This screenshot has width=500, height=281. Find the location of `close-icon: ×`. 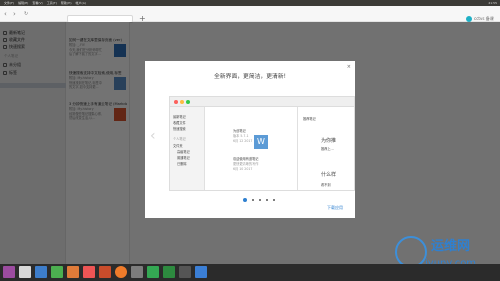

close-icon: × is located at coordinates (349, 67).